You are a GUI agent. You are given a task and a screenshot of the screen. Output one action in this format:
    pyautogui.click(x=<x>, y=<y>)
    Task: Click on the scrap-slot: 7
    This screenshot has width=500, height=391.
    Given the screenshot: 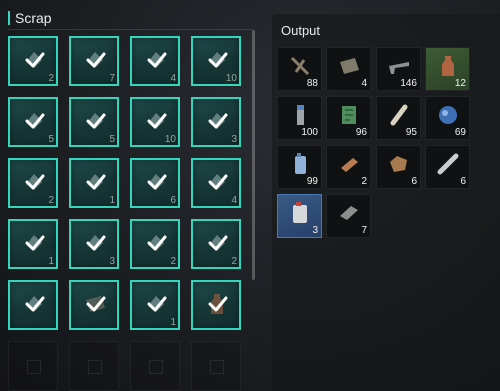 What is the action you would take?
    pyautogui.click(x=94, y=61)
    